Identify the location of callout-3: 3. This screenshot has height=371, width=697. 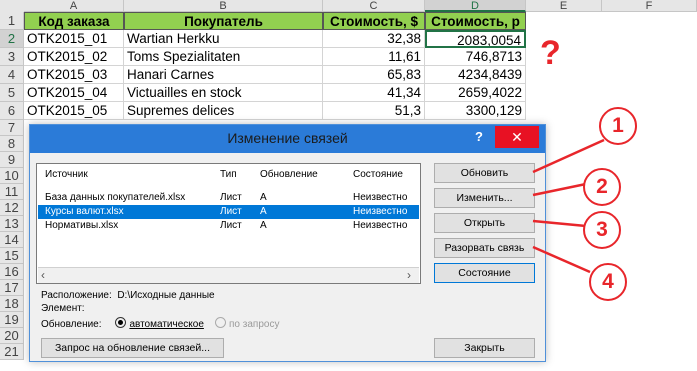
(602, 230).